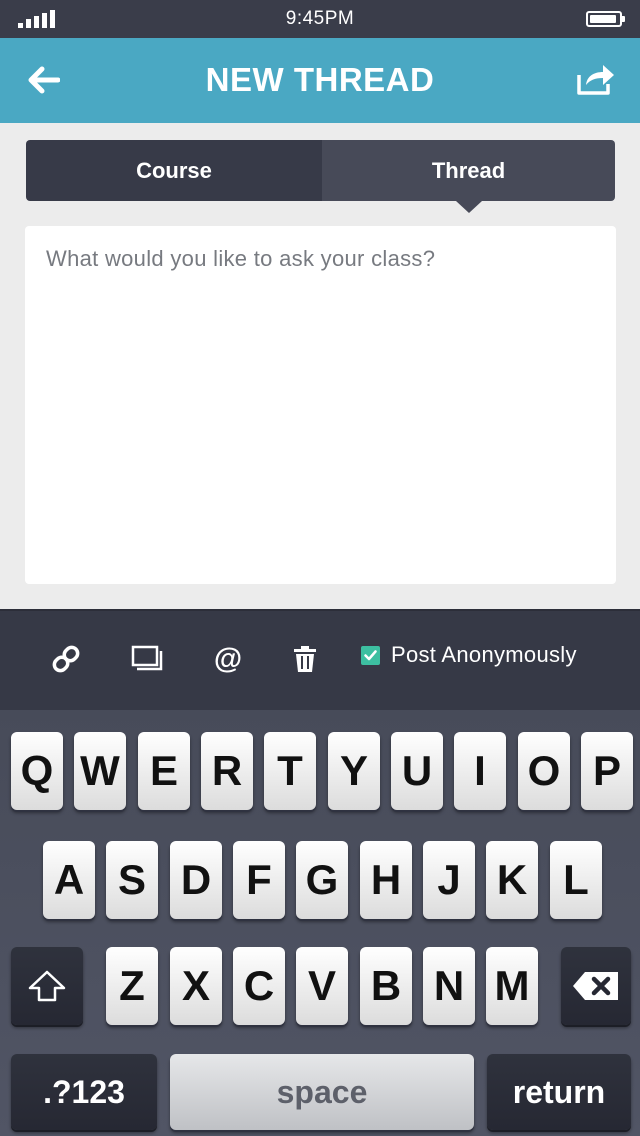 The height and width of the screenshot is (1136, 640). I want to click on delete-draft-button, so click(305, 659).